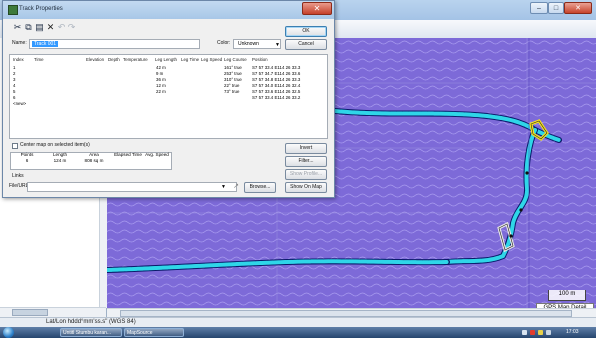 The image size is (596, 338). Describe the element at coordinates (346, 313) in the screenshot. I see `map-scroll-thumb` at that location.